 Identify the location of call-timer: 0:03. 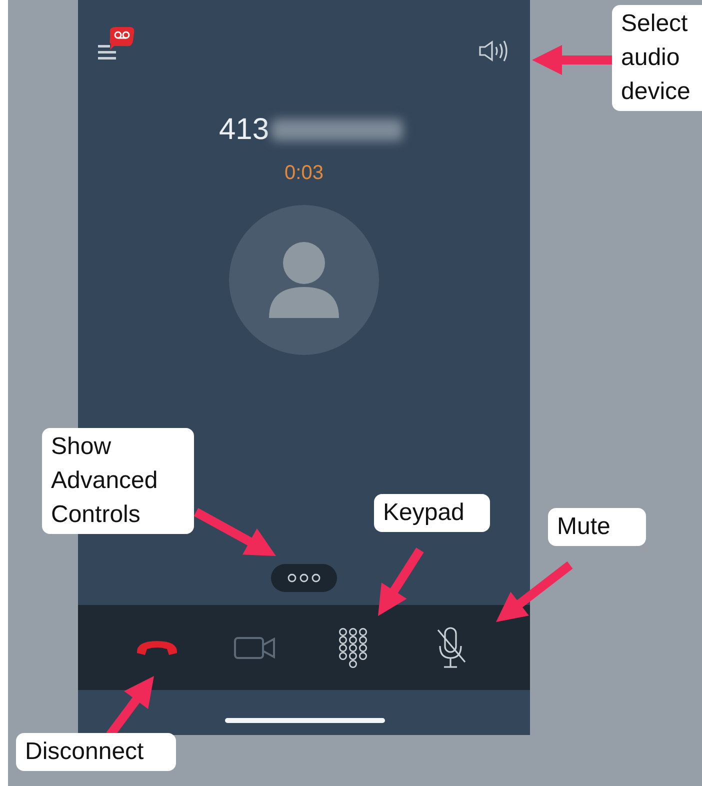
(304, 173).